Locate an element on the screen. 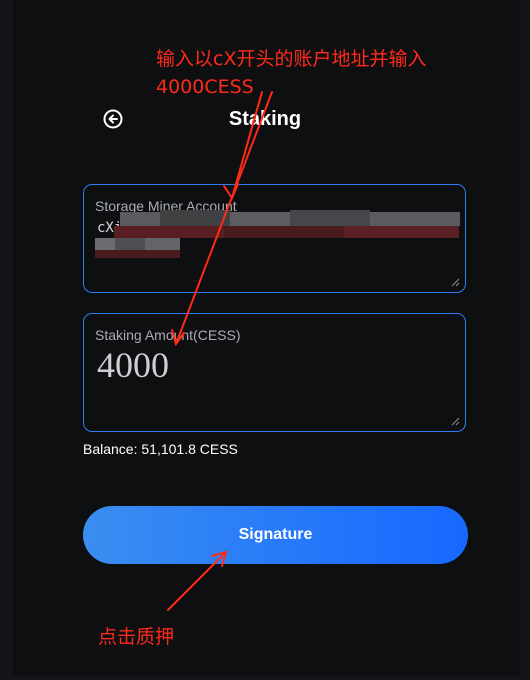  signature-button: Signature is located at coordinates (275, 535).